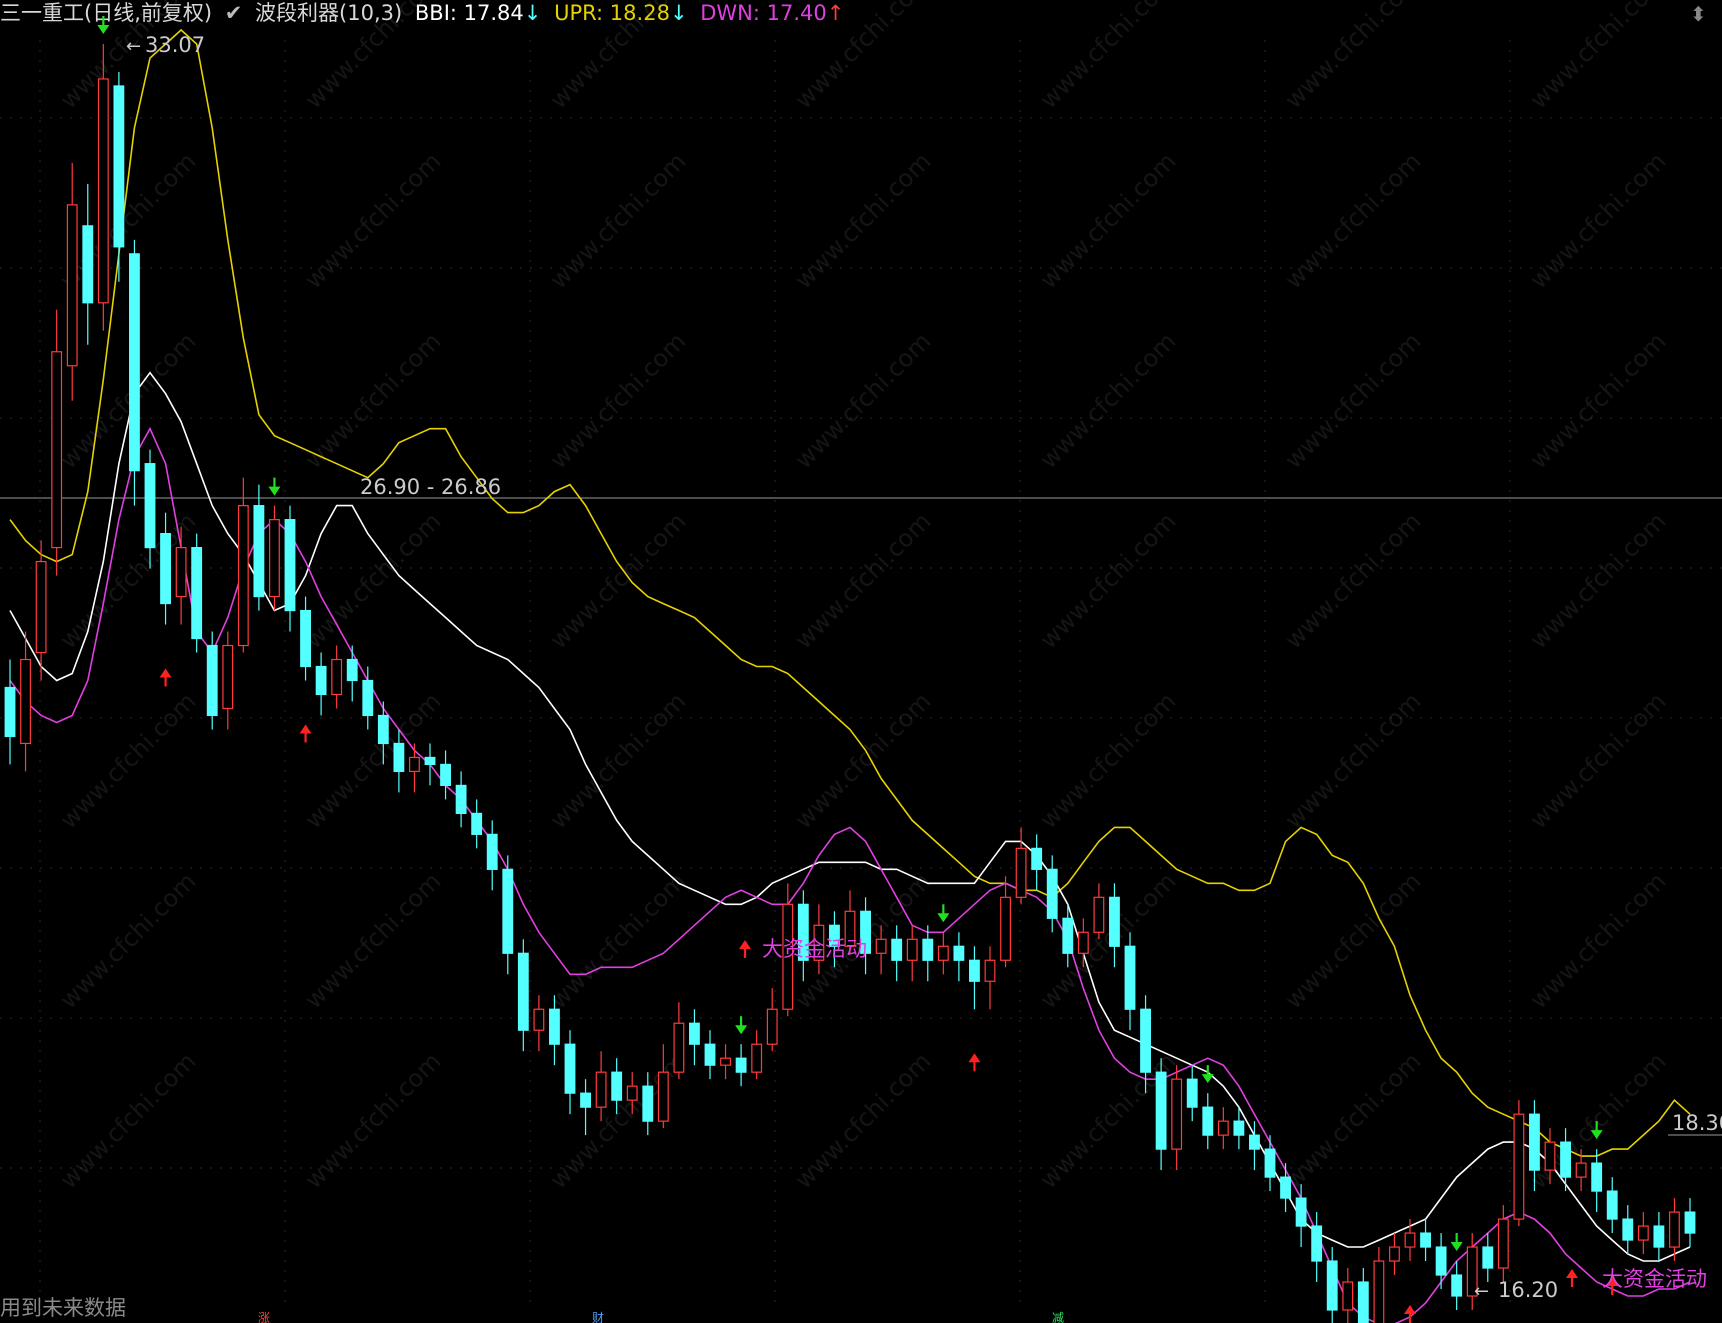 This screenshot has width=1722, height=1323. What do you see at coordinates (63, 1308) in the screenshot?
I see `future-data-warning: 用到未来数据` at bounding box center [63, 1308].